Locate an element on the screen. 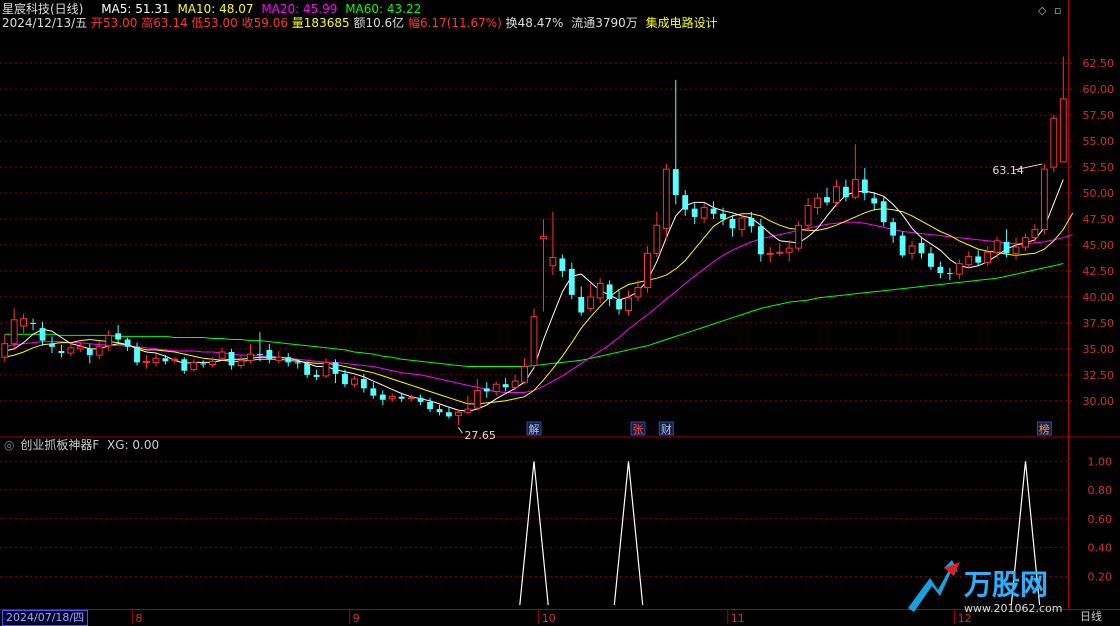  diamond-icon: ◇ is located at coordinates (1042, 10).